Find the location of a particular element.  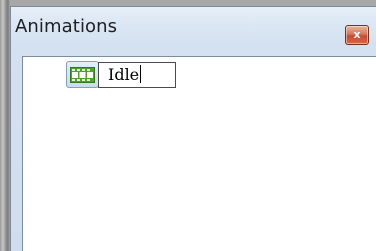

item-label: Idle is located at coordinates (124, 74).